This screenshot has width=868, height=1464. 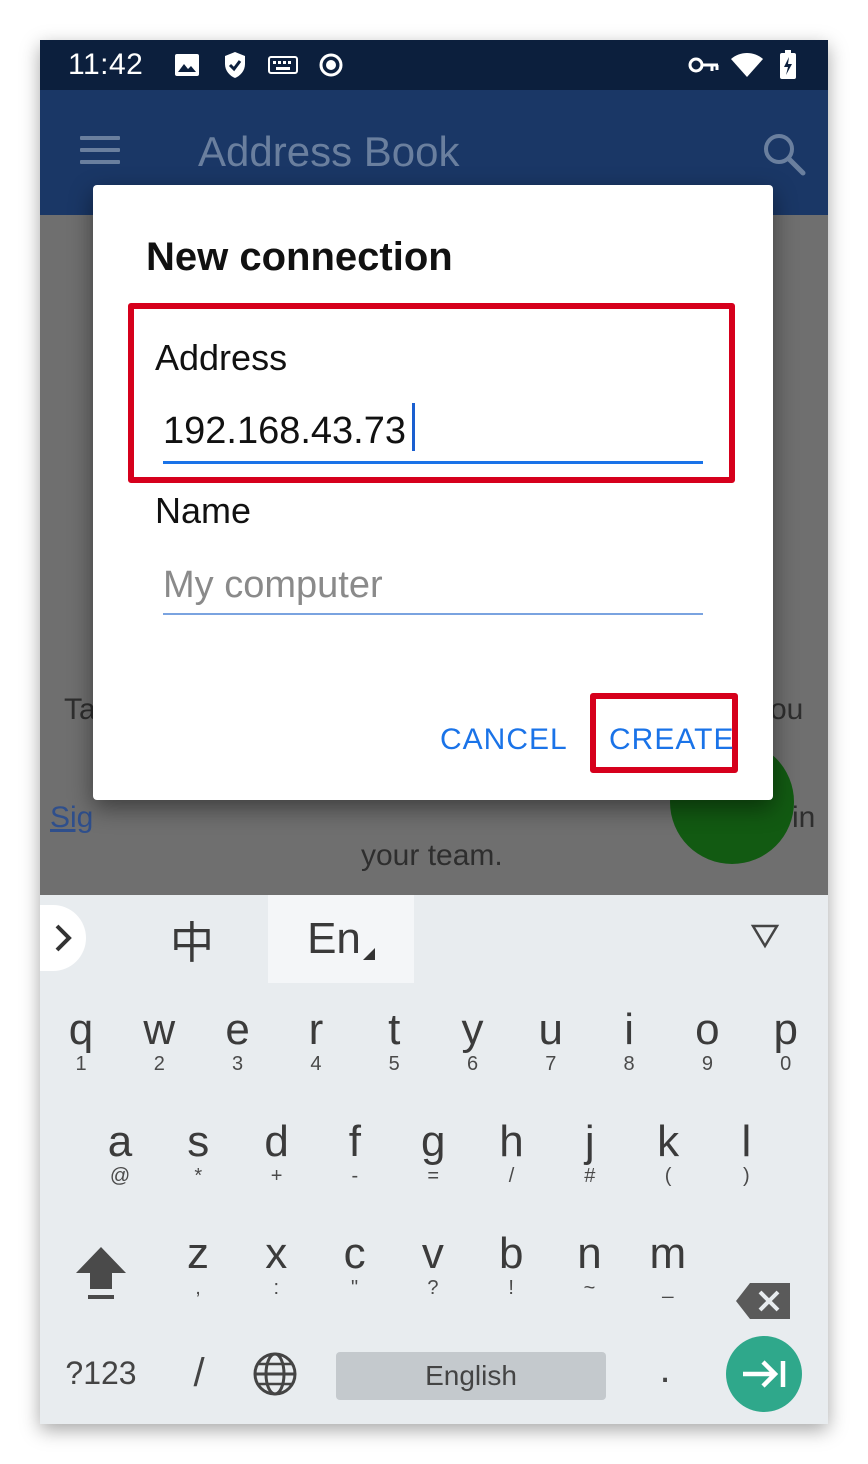 What do you see at coordinates (511, 1253) in the screenshot?
I see `key-label: b` at bounding box center [511, 1253].